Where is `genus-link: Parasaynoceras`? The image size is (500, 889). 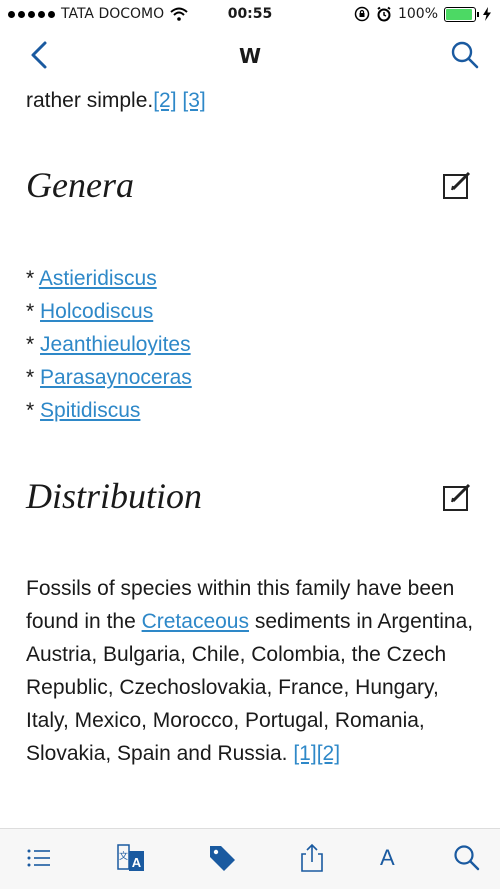
genus-link: Parasaynoceras is located at coordinates (116, 377).